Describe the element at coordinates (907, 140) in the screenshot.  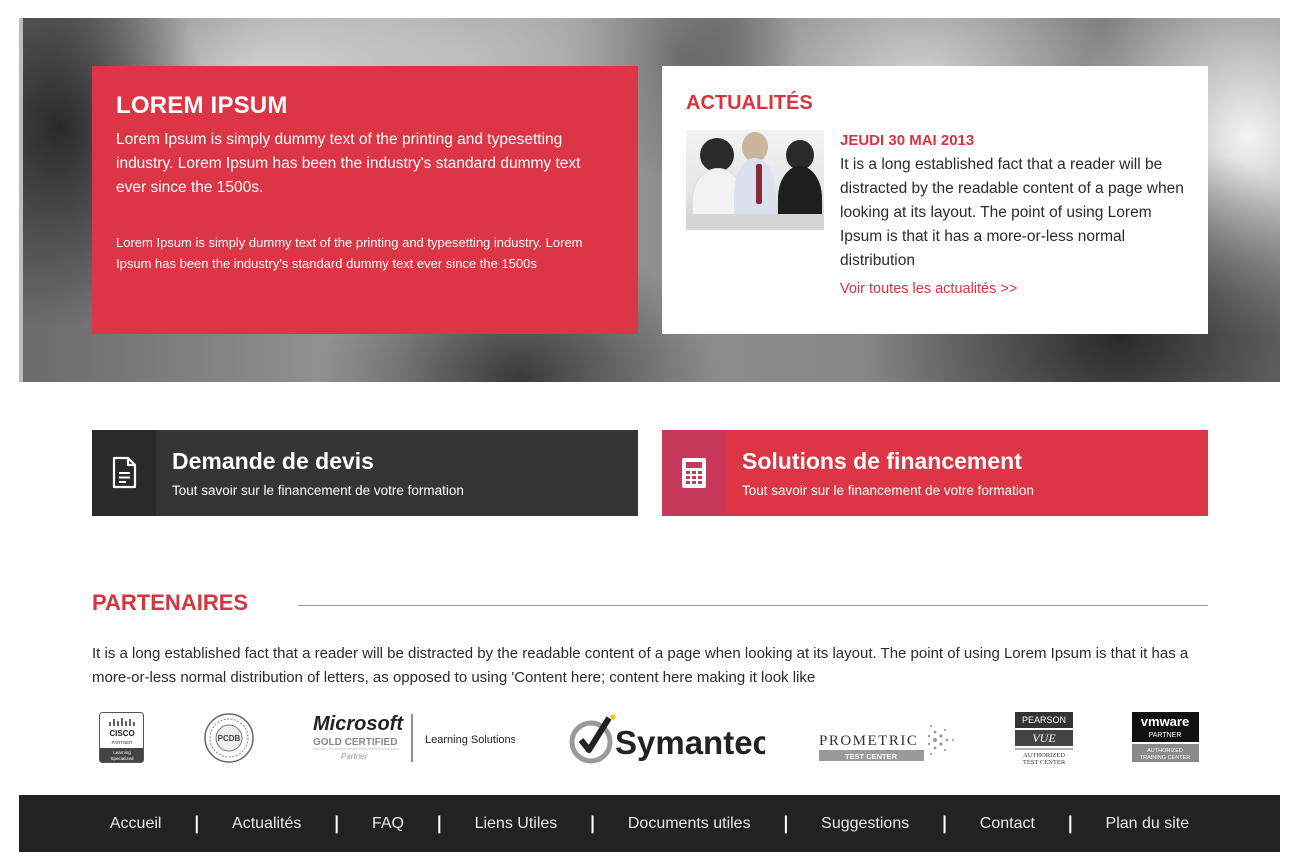
I see `news-date: JEUDI 30 MAI 2013` at that location.